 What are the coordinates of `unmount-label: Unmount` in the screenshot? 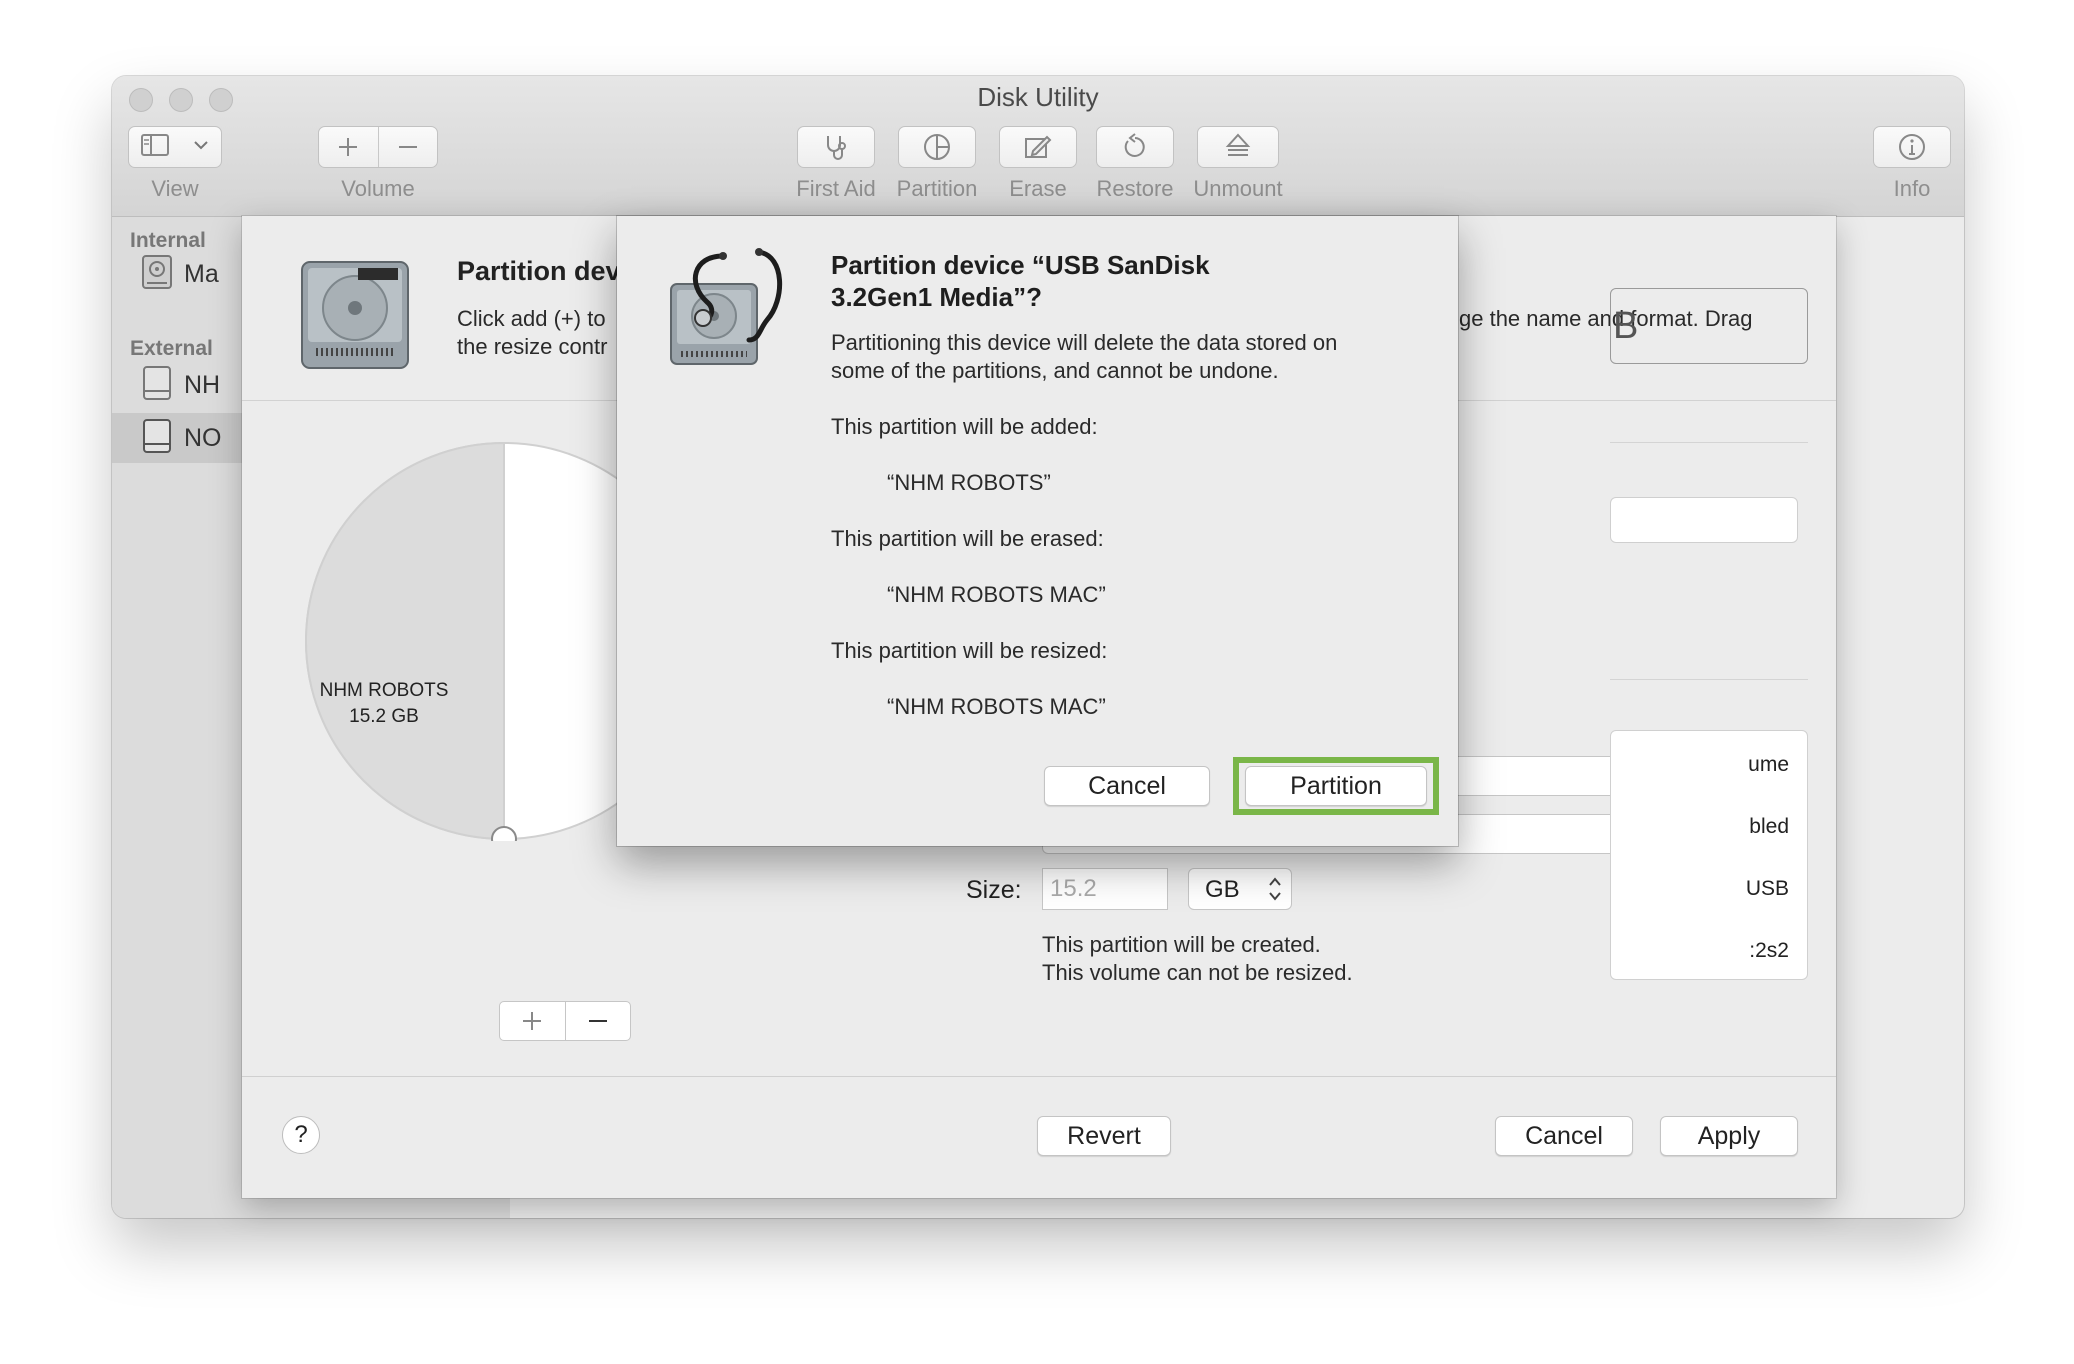 It's located at (1238, 188).